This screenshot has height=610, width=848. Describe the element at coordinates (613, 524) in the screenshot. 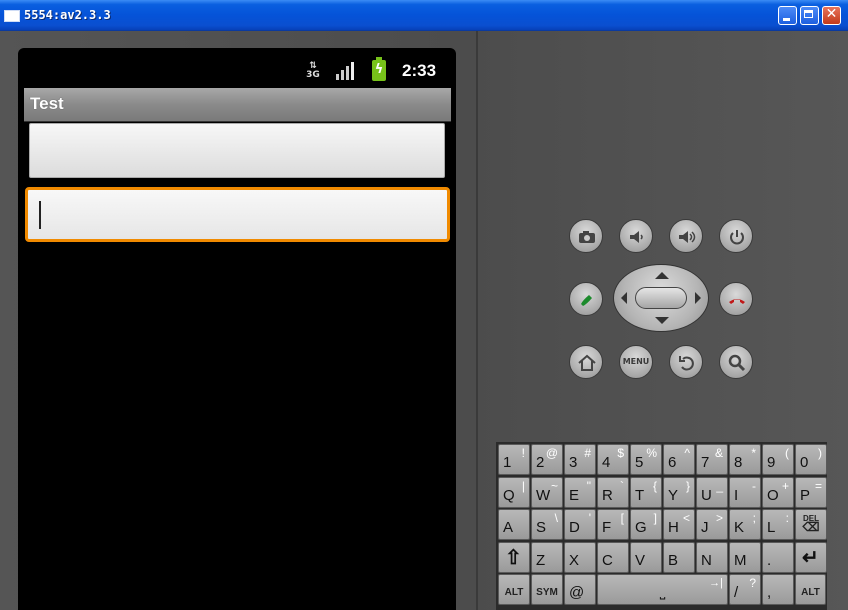

I see `key: F[` at that location.